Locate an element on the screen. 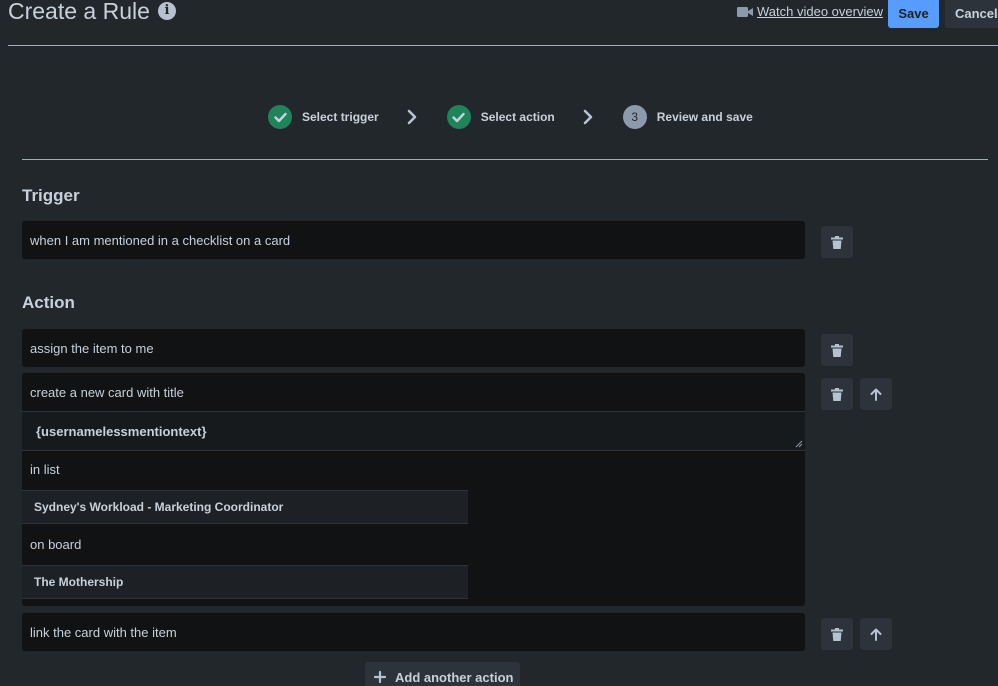 Image resolution: width=998 pixels, height=686 pixels. save-button: Save is located at coordinates (913, 14).